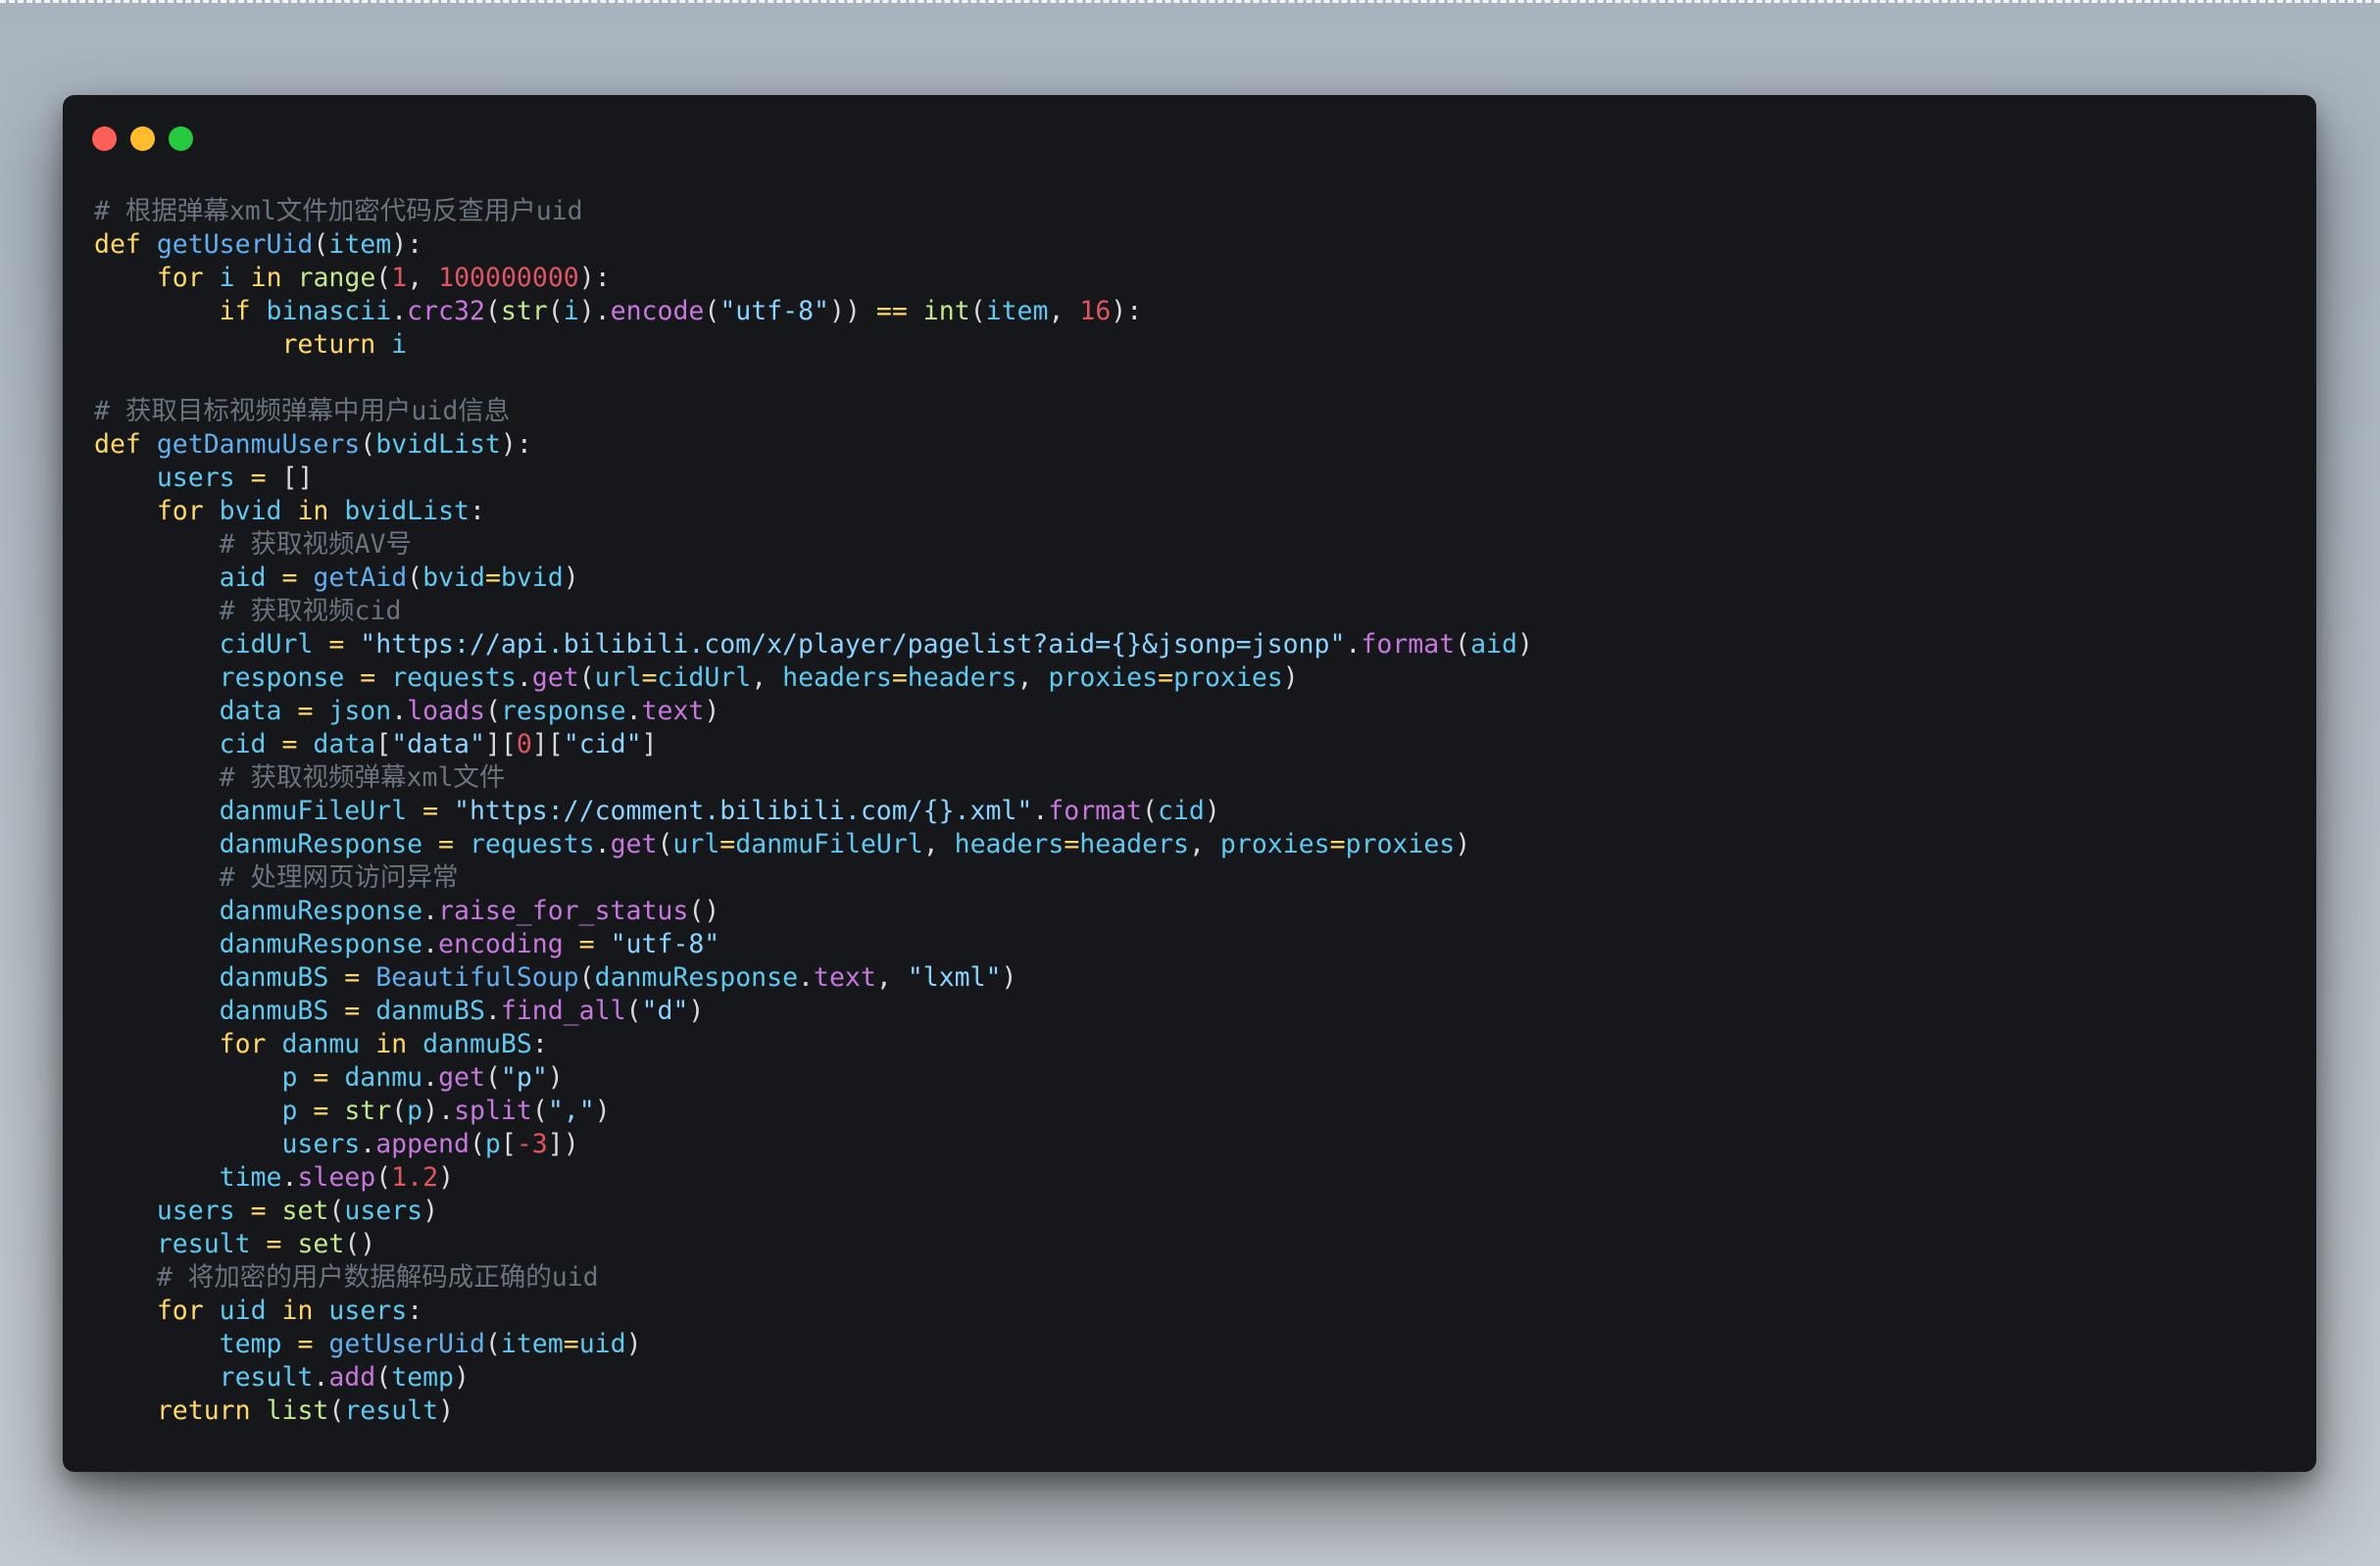 This screenshot has height=1566, width=2380. Describe the element at coordinates (258, 444) in the screenshot. I see `code-token-func: getDanmuUsers` at that location.